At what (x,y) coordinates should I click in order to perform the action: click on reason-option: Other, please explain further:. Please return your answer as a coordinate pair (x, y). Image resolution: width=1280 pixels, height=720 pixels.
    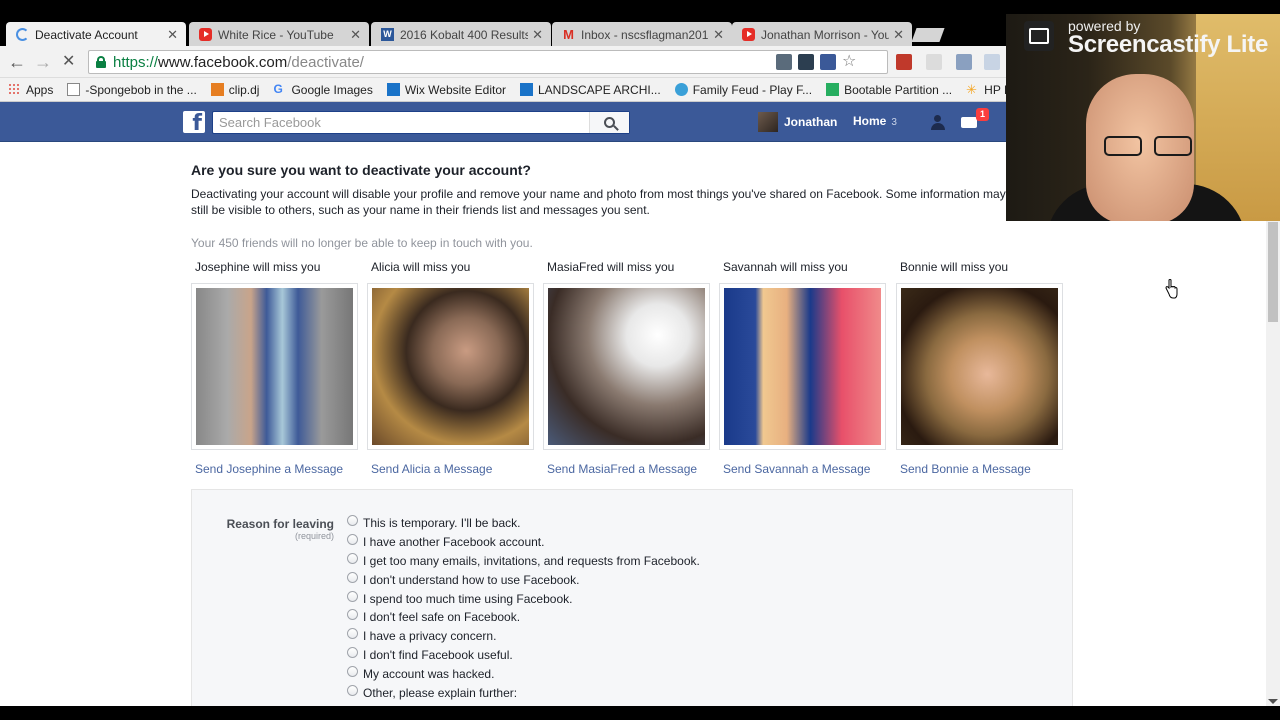
    Looking at the image, I should click on (523, 692).